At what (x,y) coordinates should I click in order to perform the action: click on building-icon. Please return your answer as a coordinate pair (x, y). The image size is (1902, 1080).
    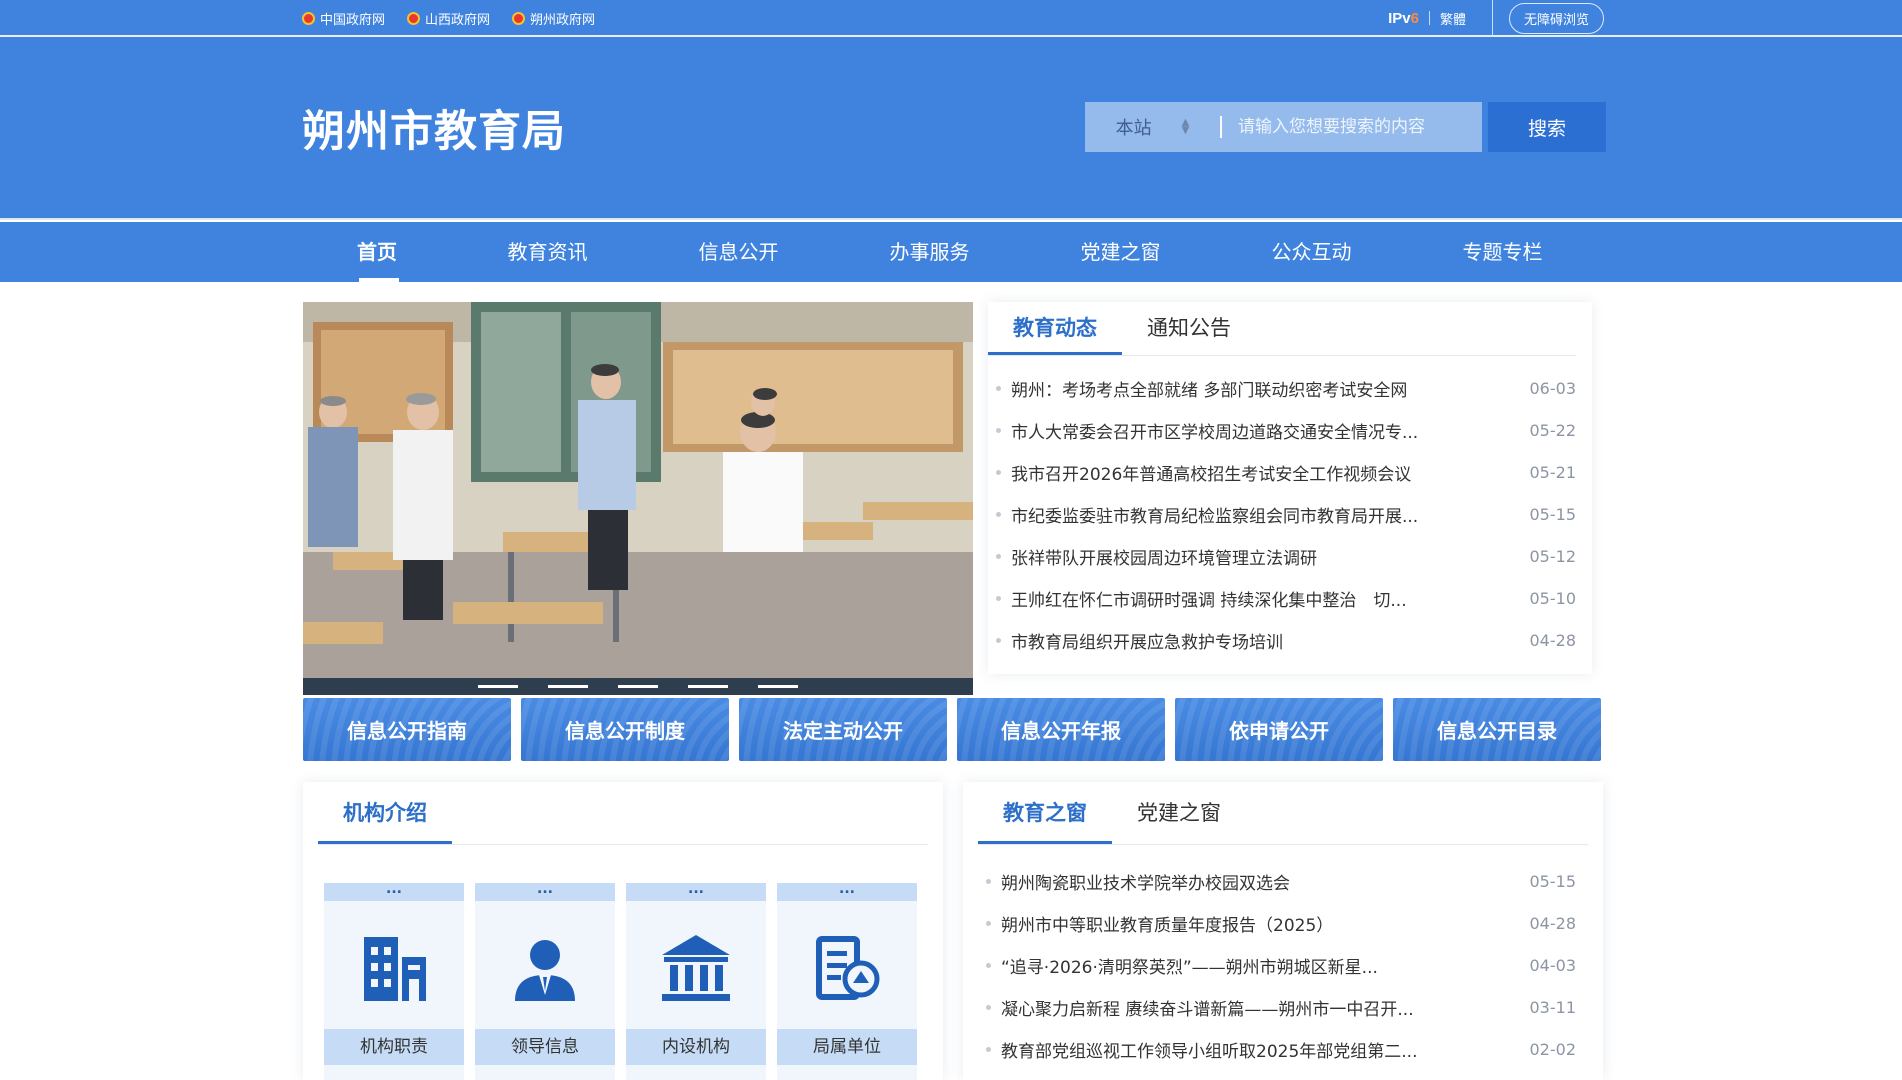
    Looking at the image, I should click on (395, 969).